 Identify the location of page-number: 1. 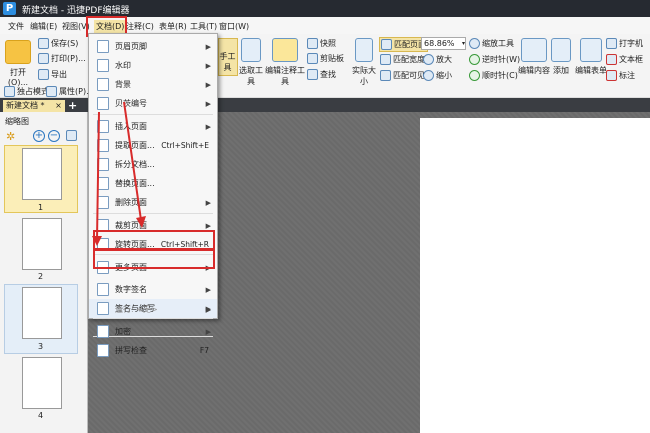
(41, 207).